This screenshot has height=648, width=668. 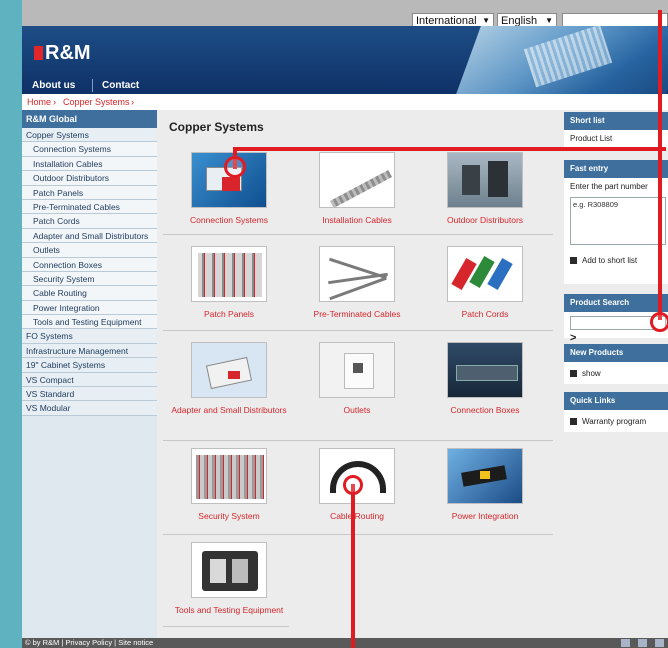 I want to click on sidebar-item: Pre-Terminated Cables, so click(x=89, y=207).